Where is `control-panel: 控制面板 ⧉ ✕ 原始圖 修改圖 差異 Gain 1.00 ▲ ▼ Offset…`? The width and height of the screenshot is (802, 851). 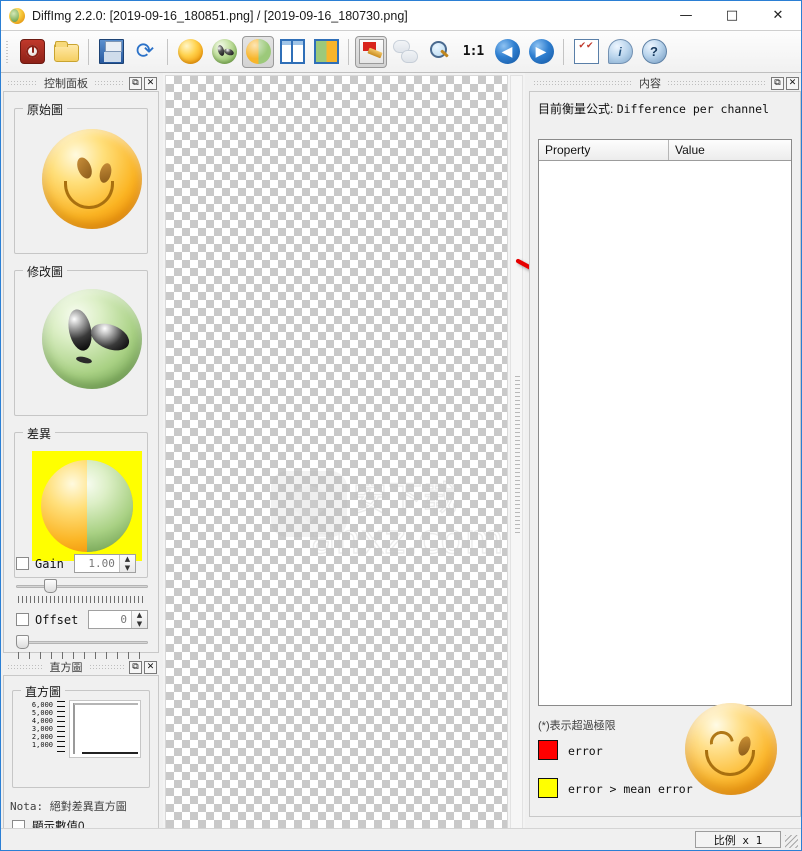 control-panel: 控制面板 ⧉ ✕ 原始圖 修改圖 差異 Gain 1.00 ▲ ▼ Offset… is located at coordinates (81, 367).